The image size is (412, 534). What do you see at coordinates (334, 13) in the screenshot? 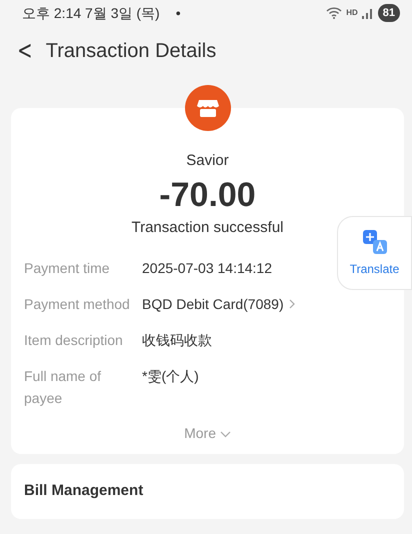
I see `wifi-icon` at bounding box center [334, 13].